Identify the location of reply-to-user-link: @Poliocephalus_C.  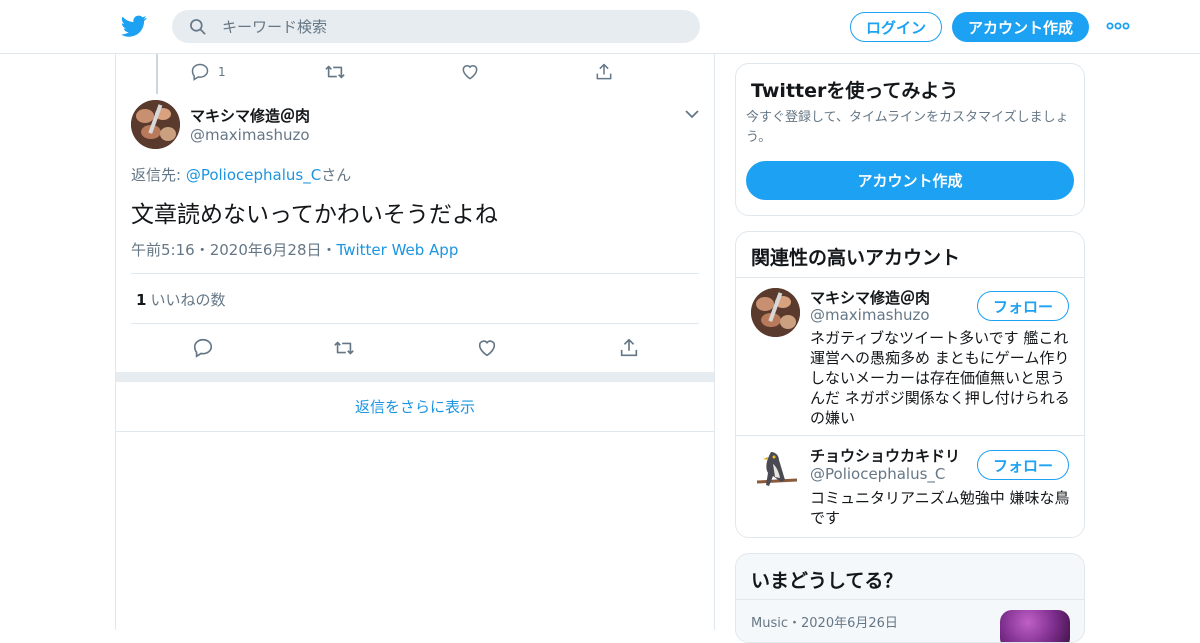
(253, 175).